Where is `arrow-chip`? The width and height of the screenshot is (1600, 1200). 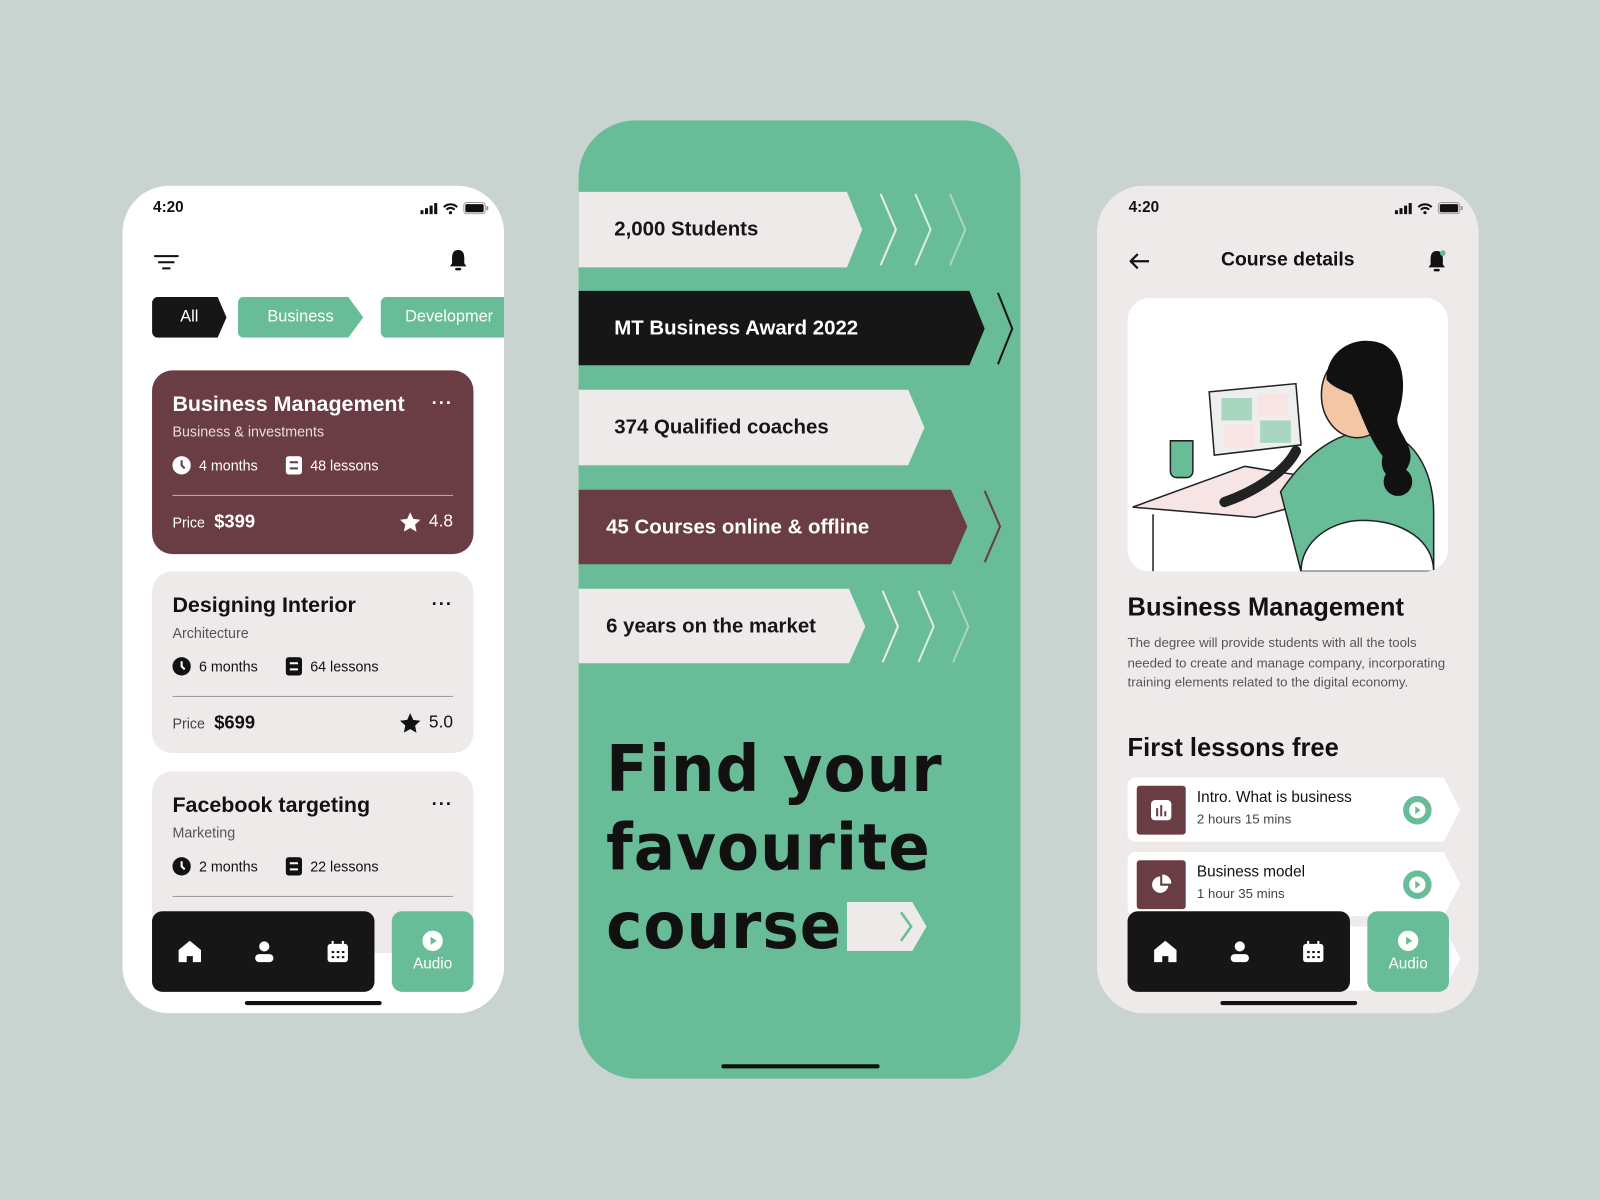 arrow-chip is located at coordinates (887, 927).